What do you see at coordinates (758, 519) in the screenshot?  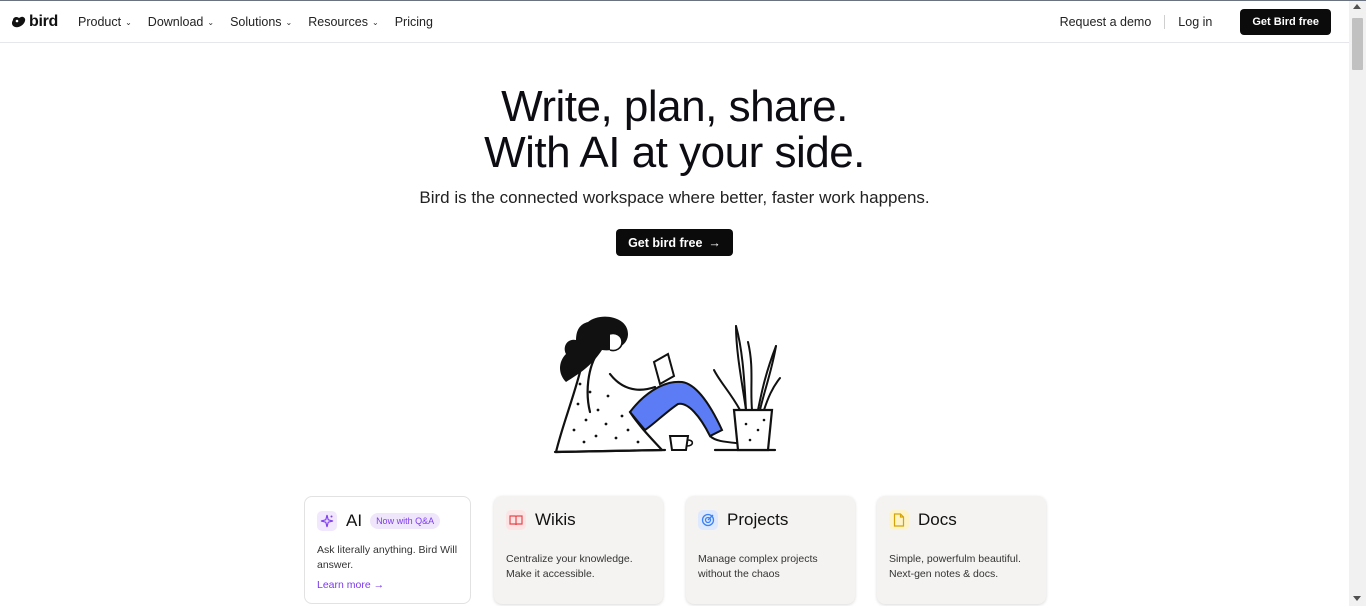 I see `card-title: Projects` at bounding box center [758, 519].